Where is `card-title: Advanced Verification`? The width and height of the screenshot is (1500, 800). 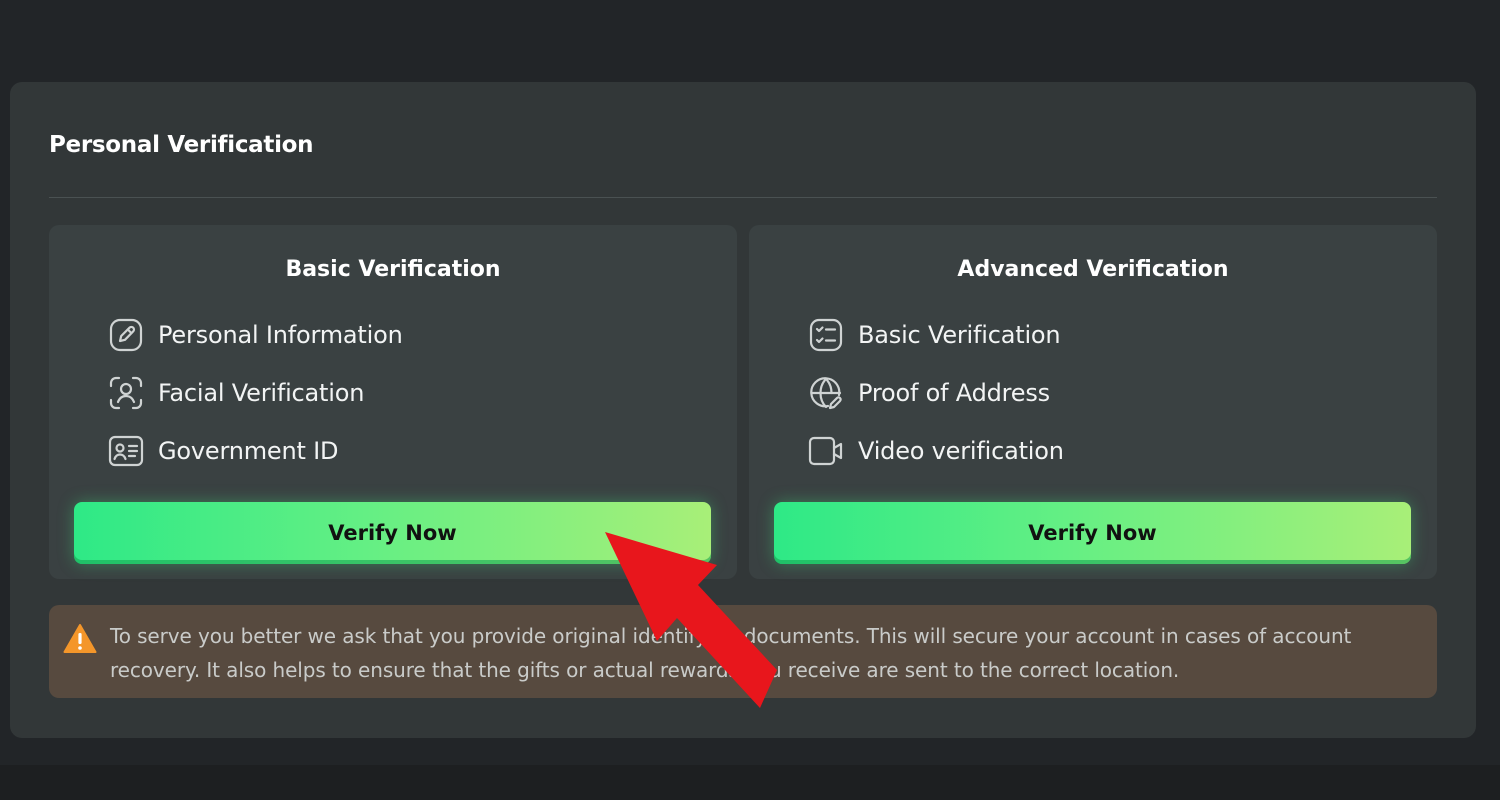
card-title: Advanced Verification is located at coordinates (1093, 269).